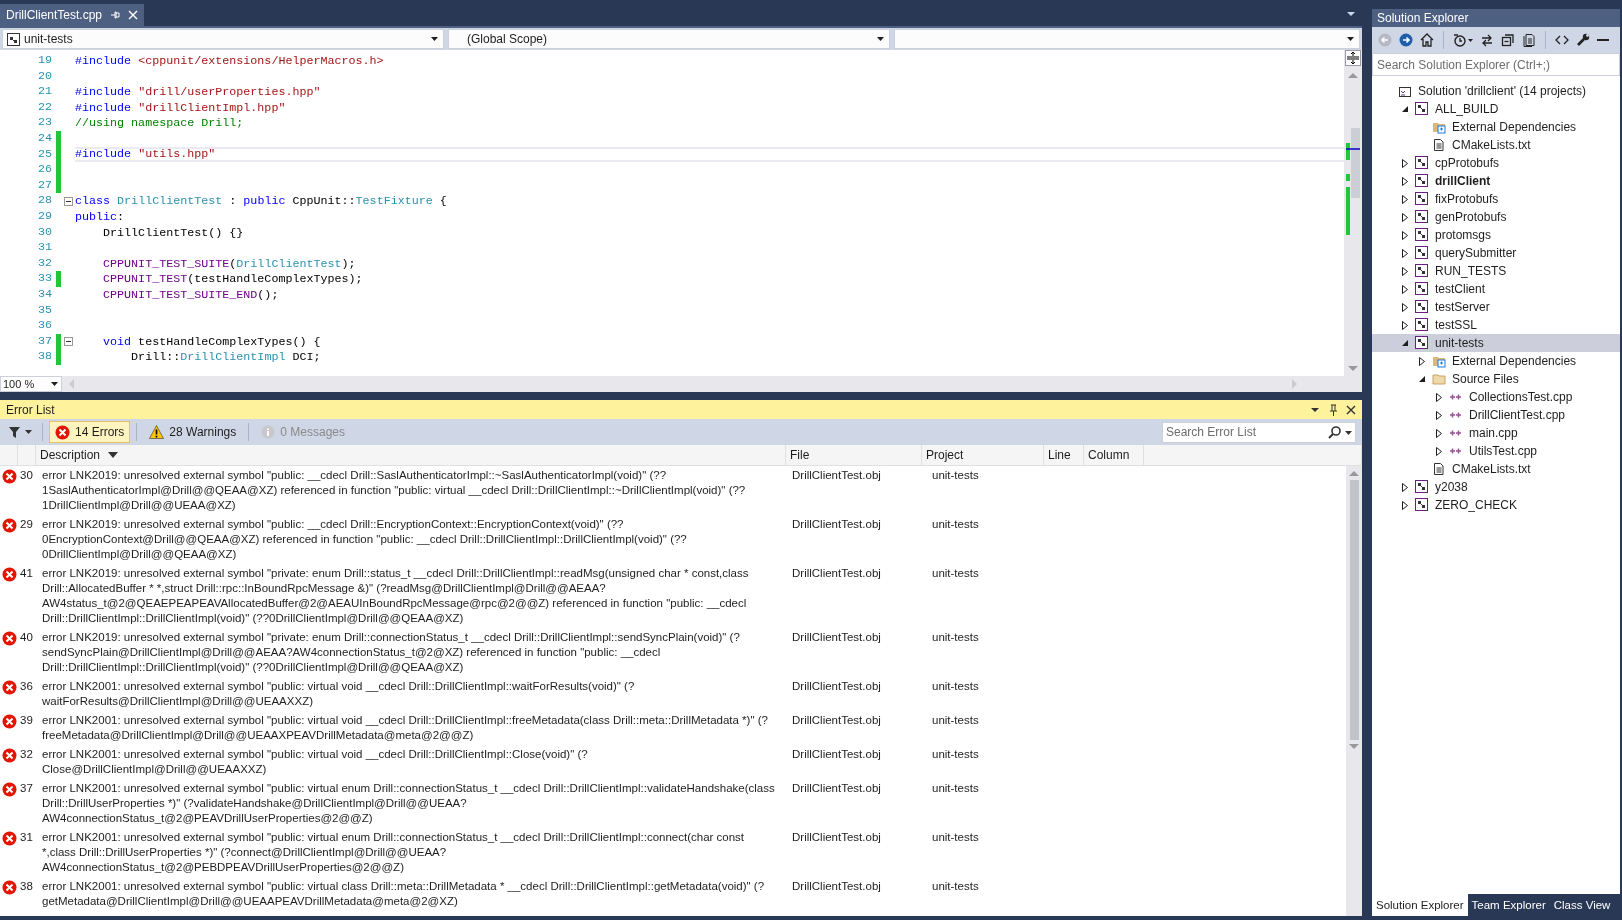 This screenshot has width=1622, height=920. Describe the element at coordinates (1496, 307) in the screenshot. I see `tree-item: testServer` at that location.